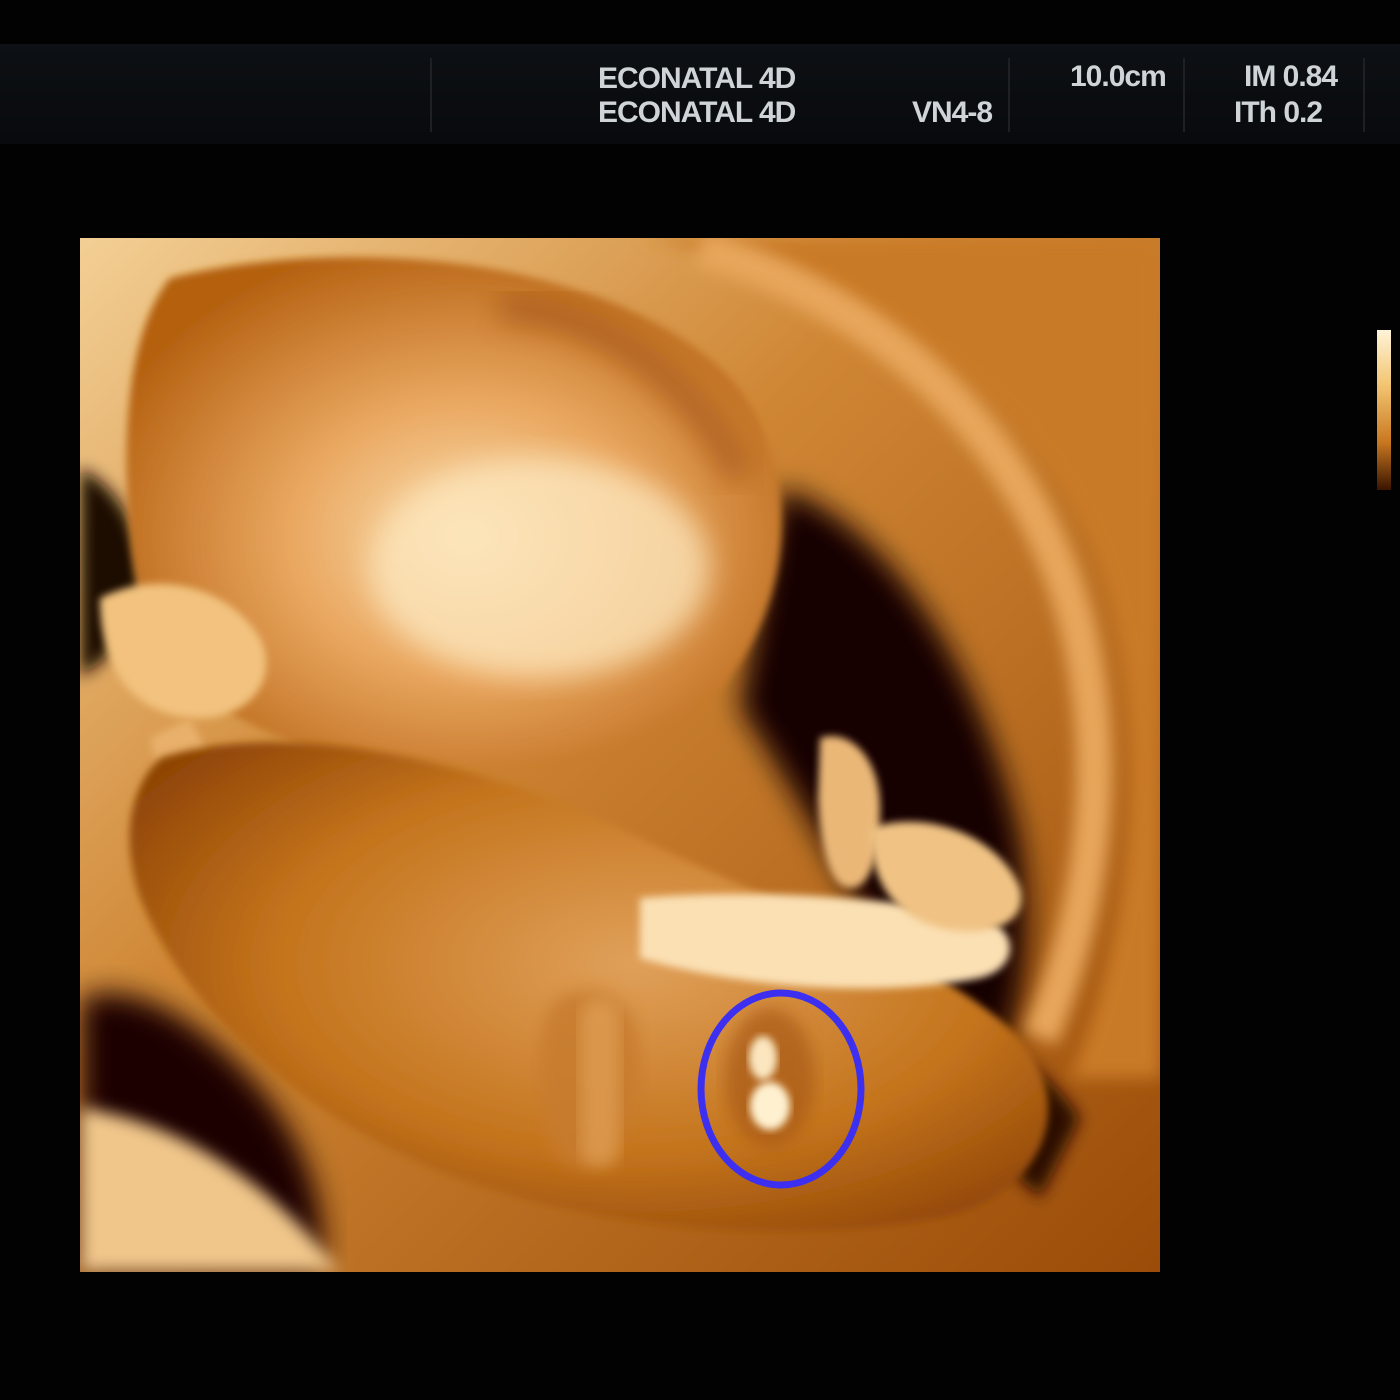 This screenshot has height=1400, width=1400. Describe the element at coordinates (1118, 76) in the screenshot. I see `depth-readout: 10.0cm` at that location.